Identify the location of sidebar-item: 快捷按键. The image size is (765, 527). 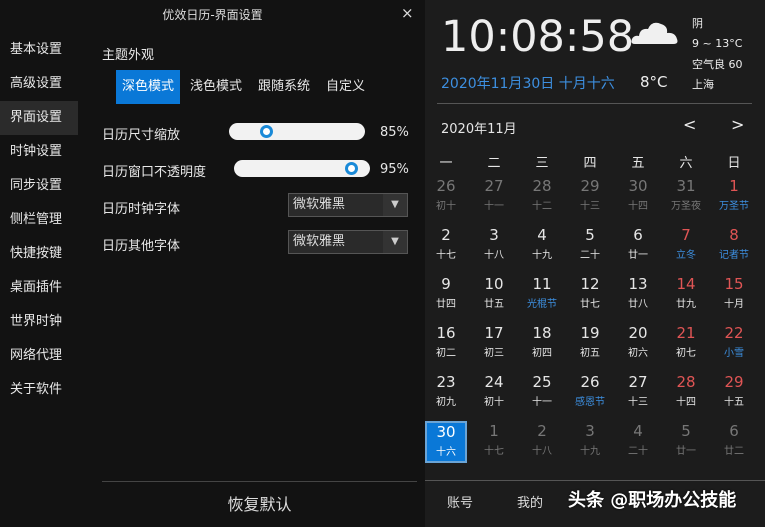
(39, 254).